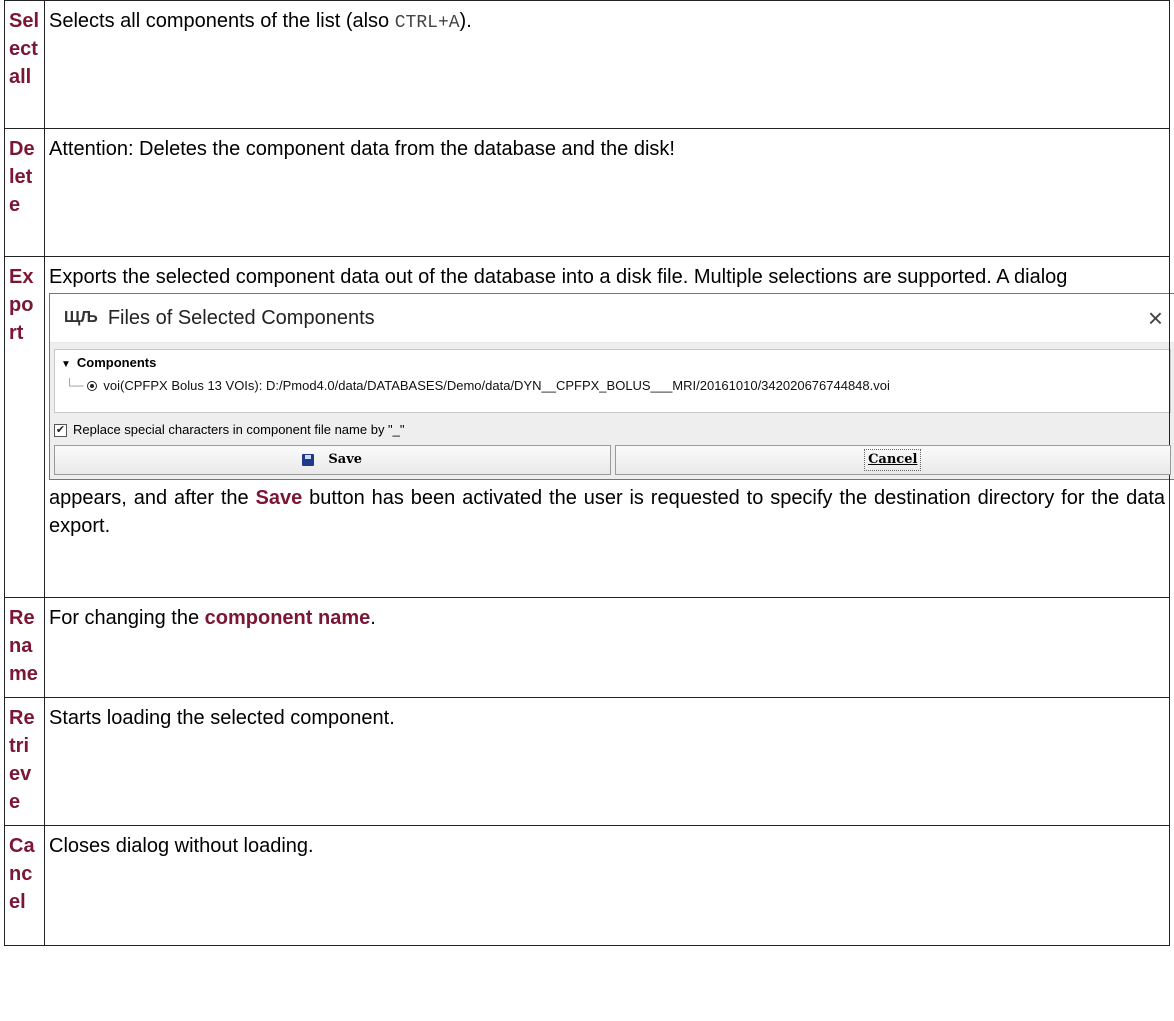  What do you see at coordinates (612, 318) in the screenshot?
I see `dialog-title-bar: ЩЉ Files of Selected Components ×` at bounding box center [612, 318].